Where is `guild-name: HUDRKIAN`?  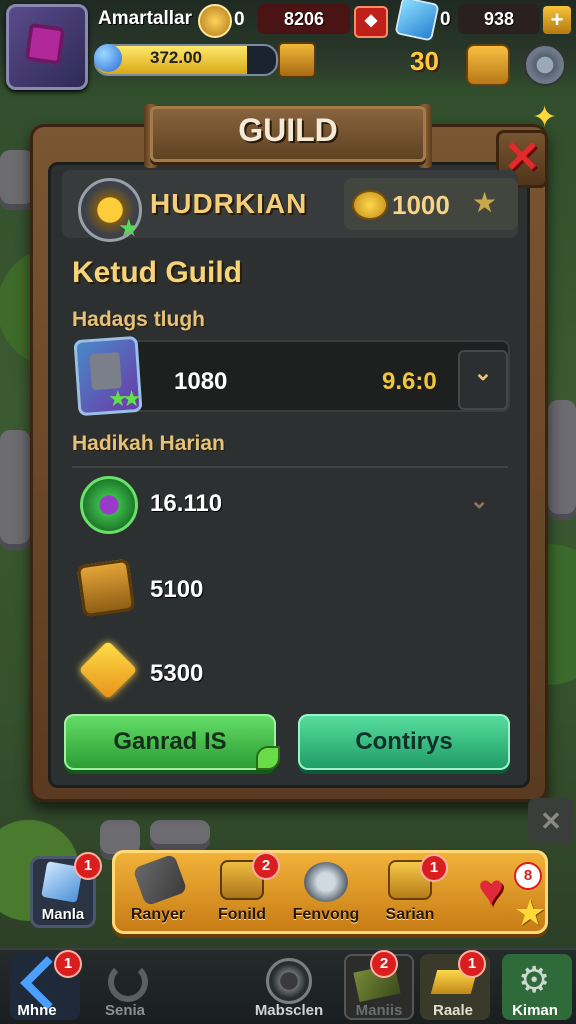
guild-name: HUDRKIAN is located at coordinates (229, 203).